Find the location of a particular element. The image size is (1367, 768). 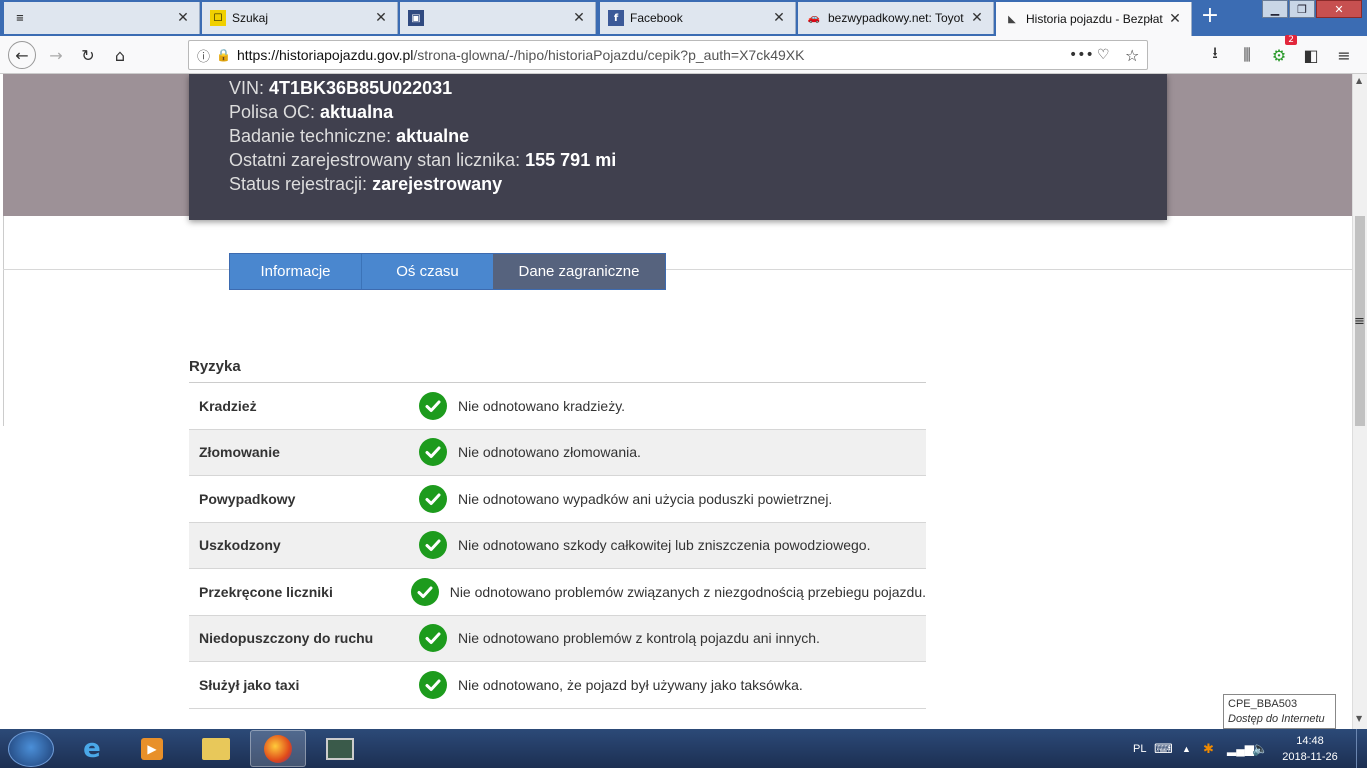

tab-dane-zagraniczne: Dane zagraniczne is located at coordinates (579, 271).